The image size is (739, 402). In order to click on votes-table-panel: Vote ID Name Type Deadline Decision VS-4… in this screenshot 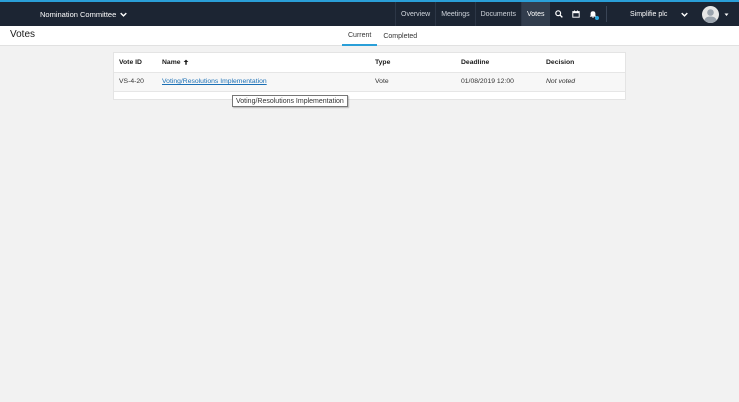, I will do `click(369, 76)`.